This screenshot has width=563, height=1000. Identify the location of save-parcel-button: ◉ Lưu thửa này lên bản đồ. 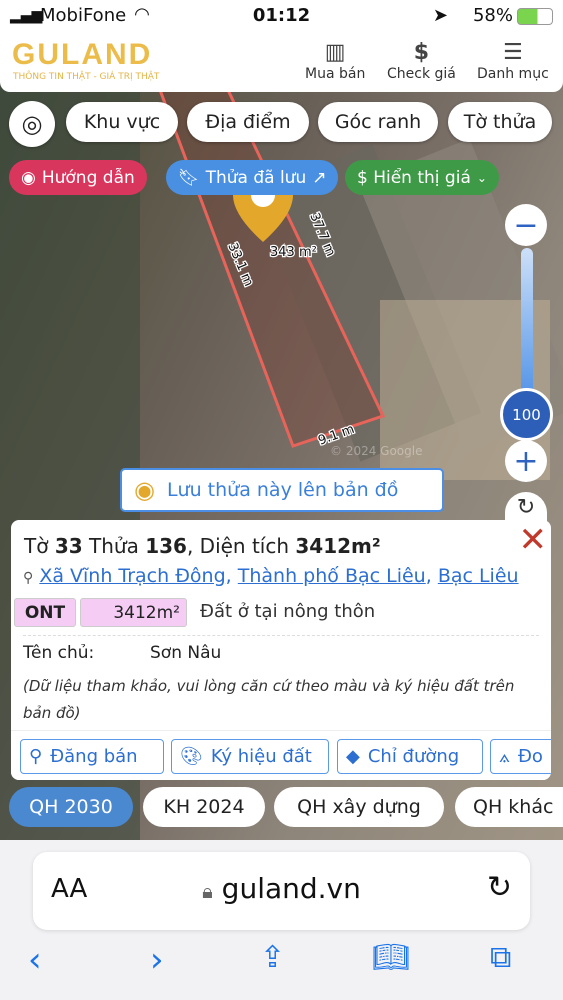
(282, 490).